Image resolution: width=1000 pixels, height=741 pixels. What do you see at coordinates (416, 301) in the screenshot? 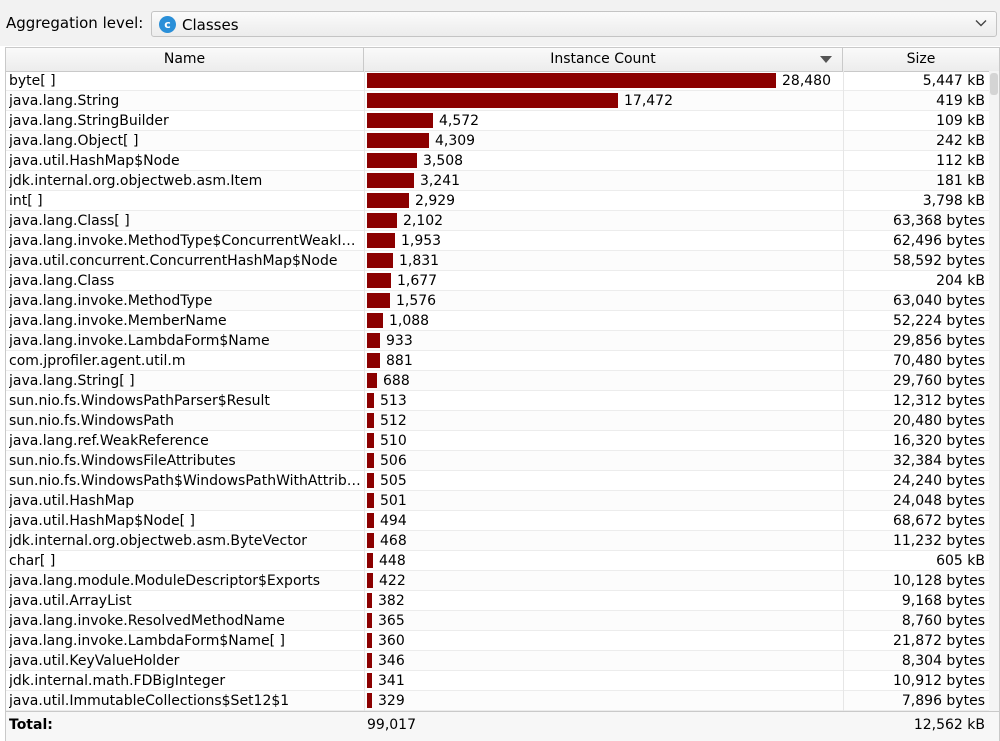
I see `instance-count: 1,576` at bounding box center [416, 301].